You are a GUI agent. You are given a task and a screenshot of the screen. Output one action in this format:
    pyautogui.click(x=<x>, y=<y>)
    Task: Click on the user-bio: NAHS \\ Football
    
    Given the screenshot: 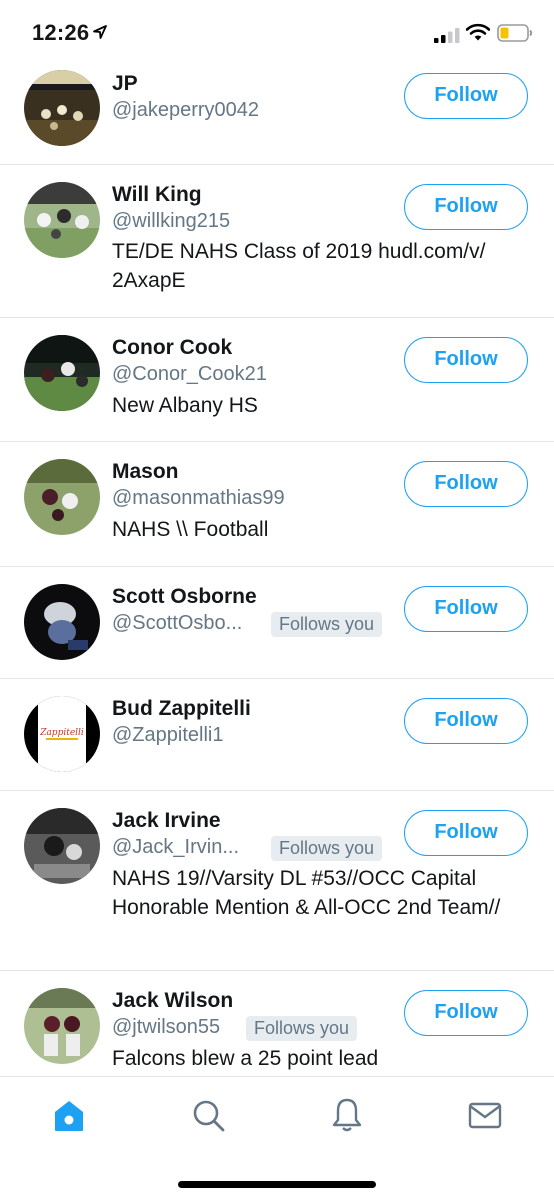 What is the action you would take?
    pyautogui.click(x=190, y=529)
    